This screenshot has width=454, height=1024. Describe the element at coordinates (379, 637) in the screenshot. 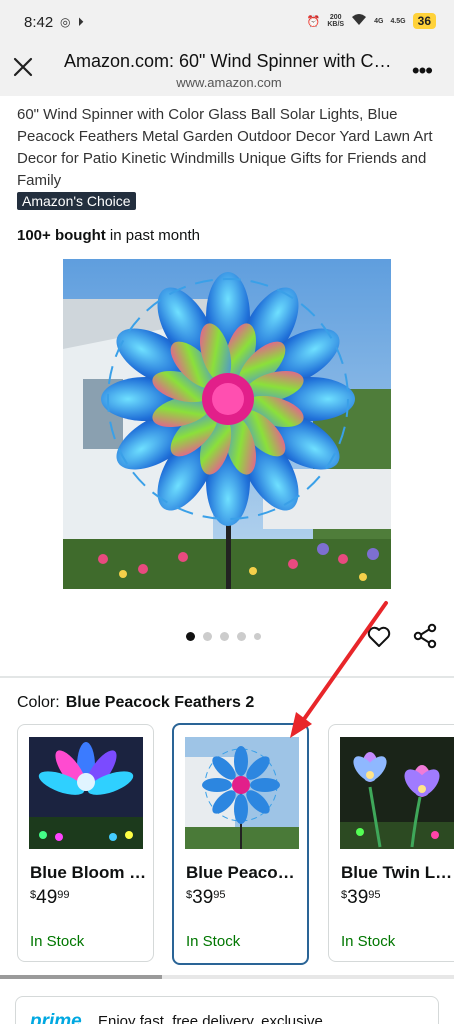

I see `heart-icon` at that location.